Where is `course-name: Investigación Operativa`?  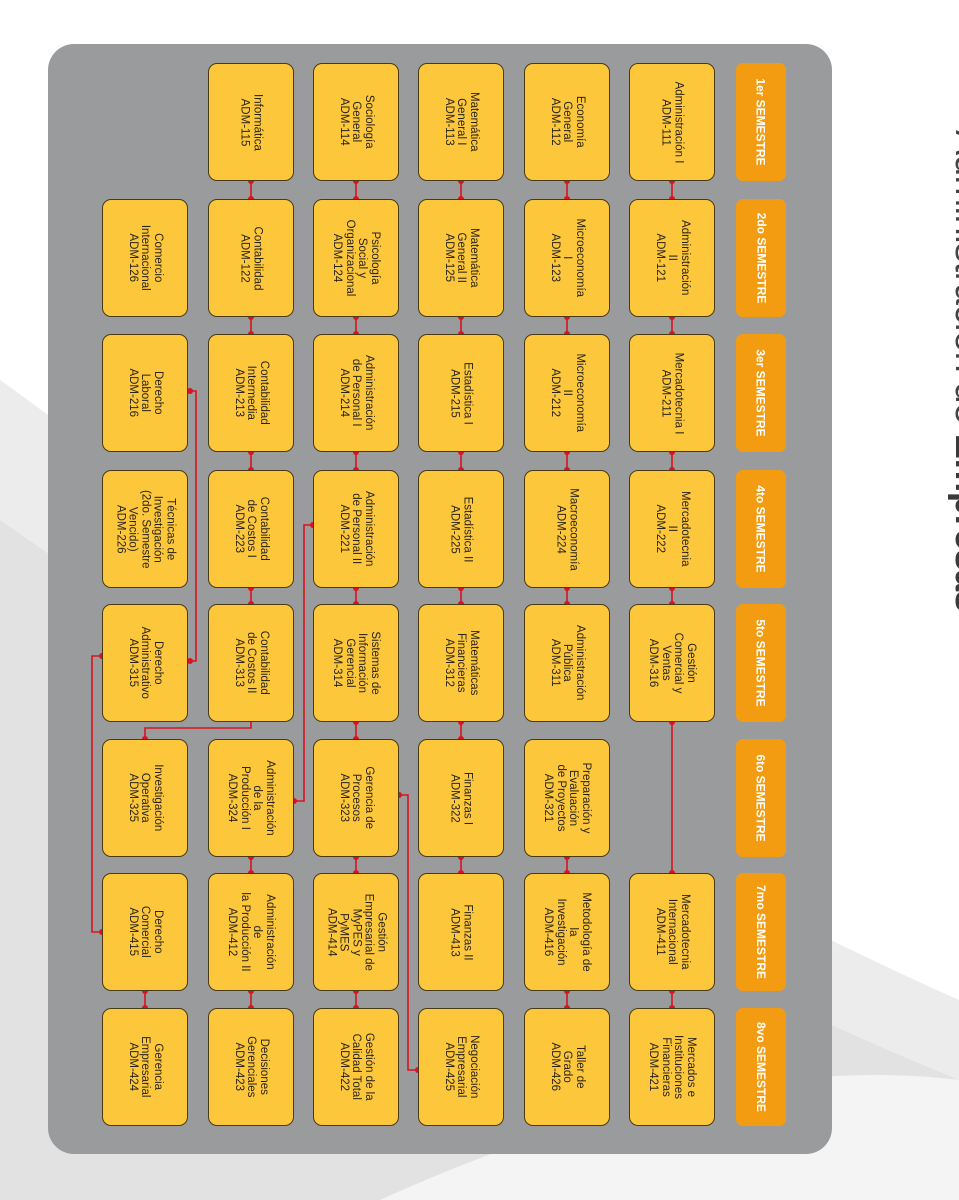 course-name: Investigación Operativa is located at coordinates (151, 798).